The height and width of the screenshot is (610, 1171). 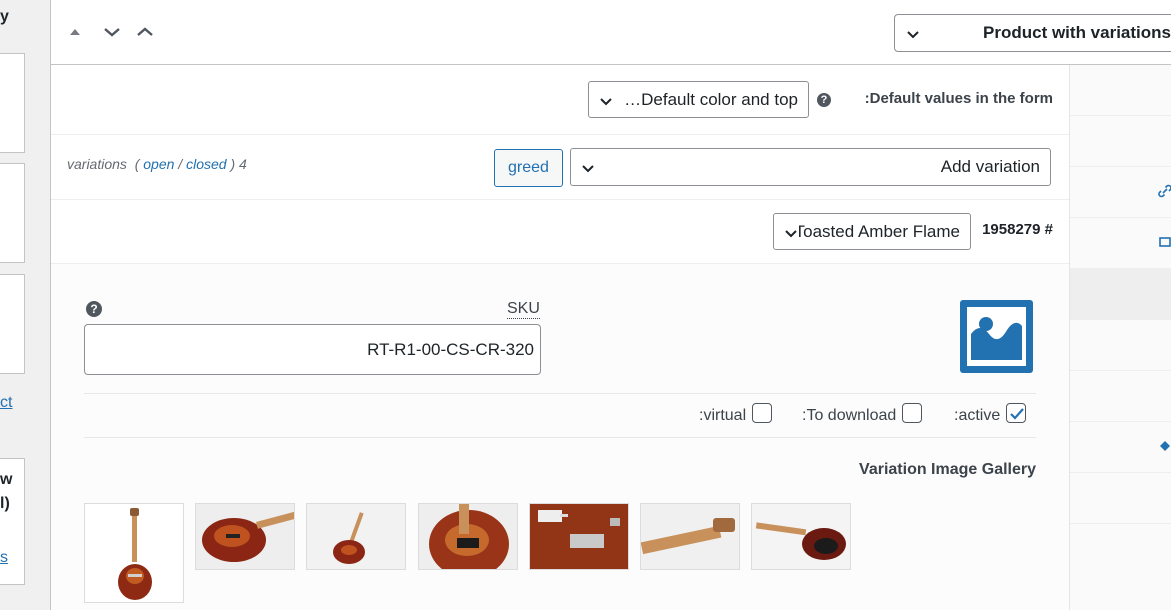 I want to click on download-checkbox, so click(x=912, y=413).